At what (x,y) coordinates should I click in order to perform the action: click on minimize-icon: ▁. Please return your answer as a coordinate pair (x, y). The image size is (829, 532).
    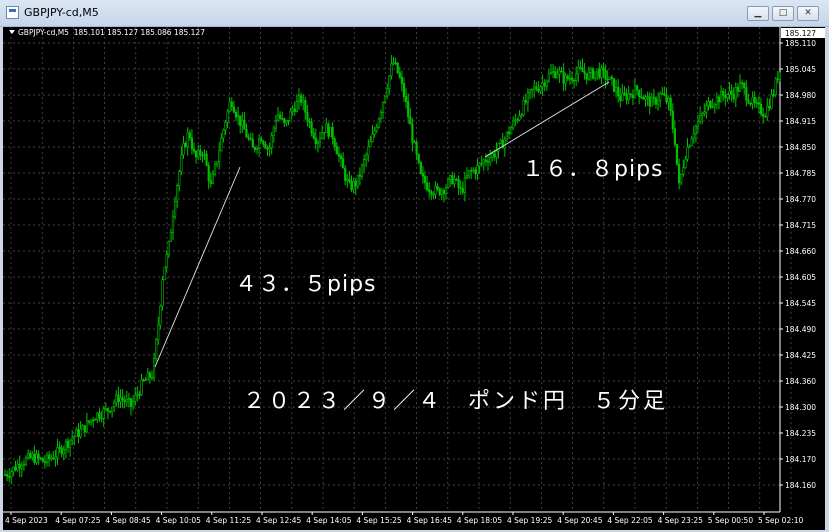
    Looking at the image, I should click on (758, 13).